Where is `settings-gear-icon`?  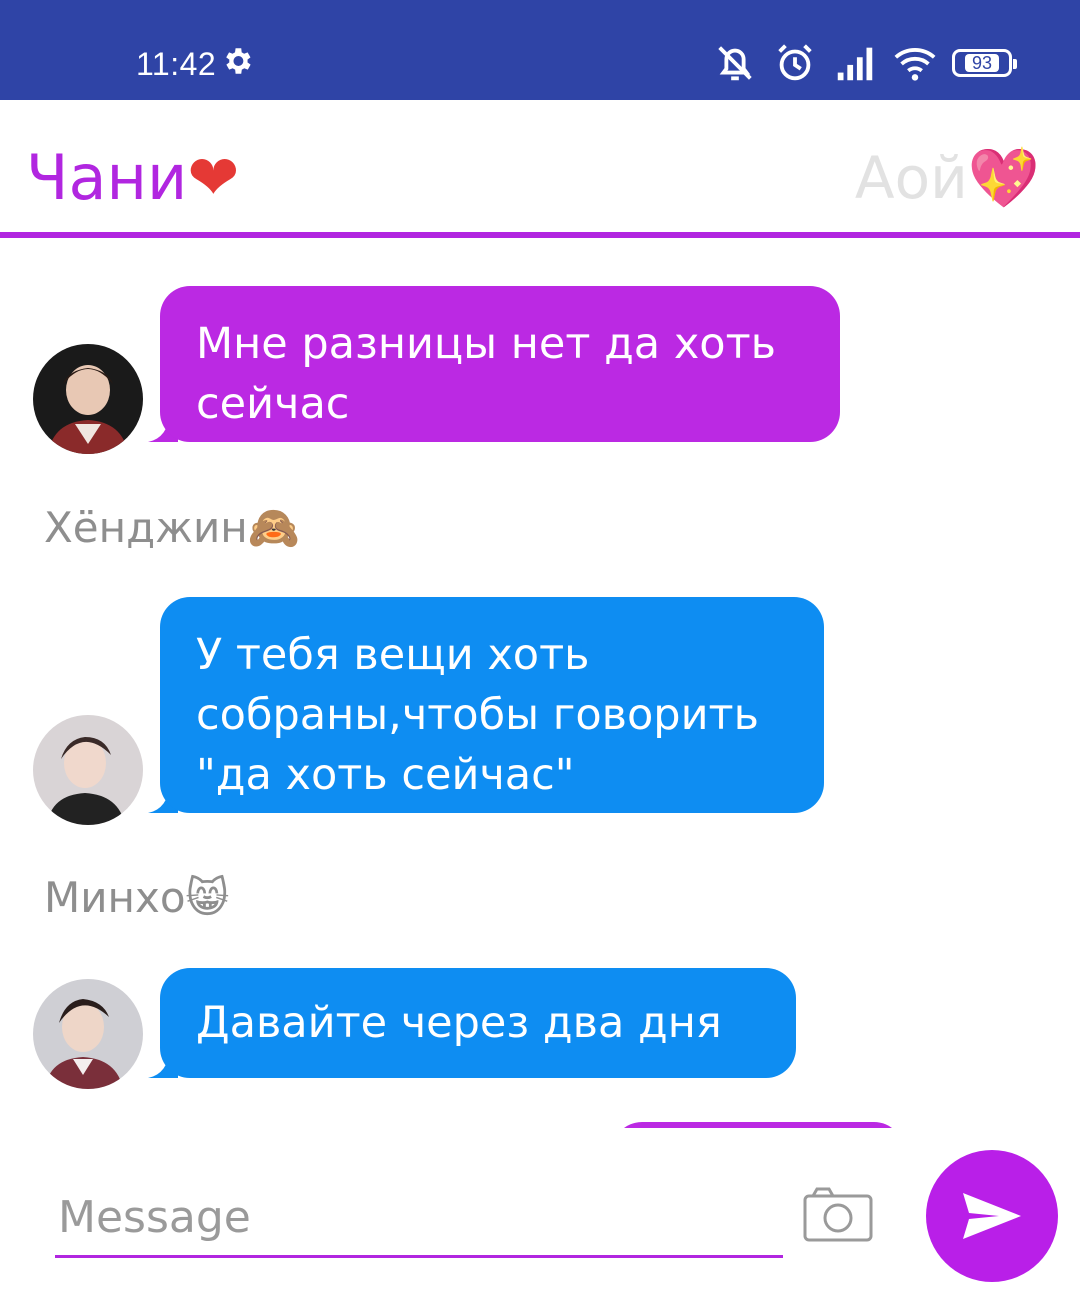
settings-gear-icon is located at coordinates (238, 61).